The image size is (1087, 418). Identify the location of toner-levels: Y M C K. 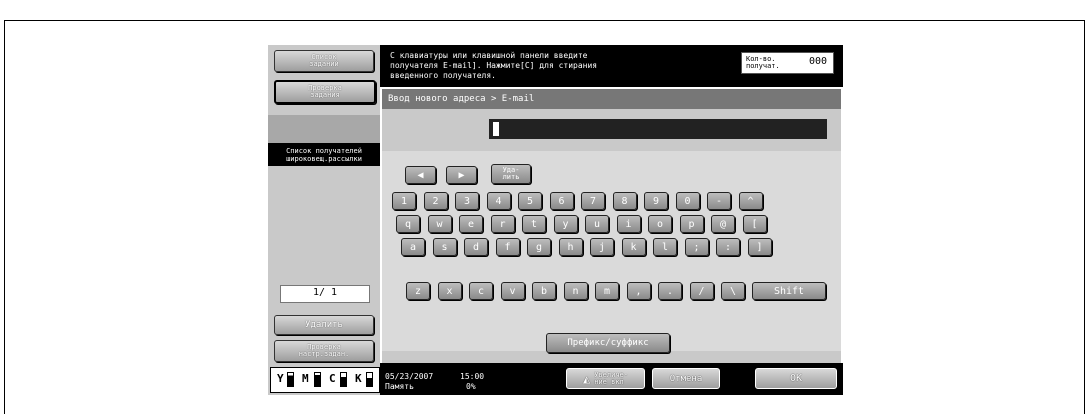
(325, 380).